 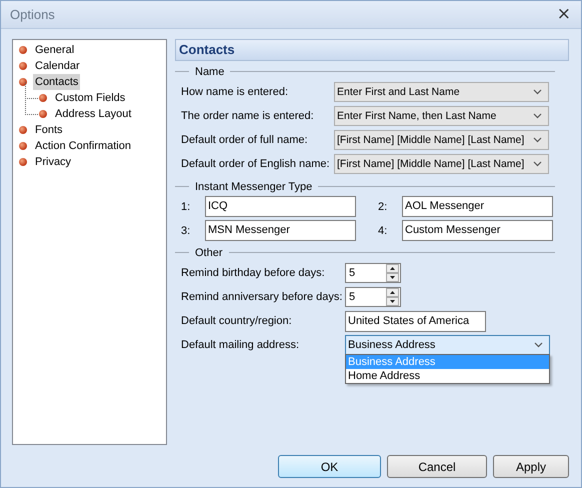 What do you see at coordinates (93, 114) in the screenshot?
I see `tree-item: Address Layout` at bounding box center [93, 114].